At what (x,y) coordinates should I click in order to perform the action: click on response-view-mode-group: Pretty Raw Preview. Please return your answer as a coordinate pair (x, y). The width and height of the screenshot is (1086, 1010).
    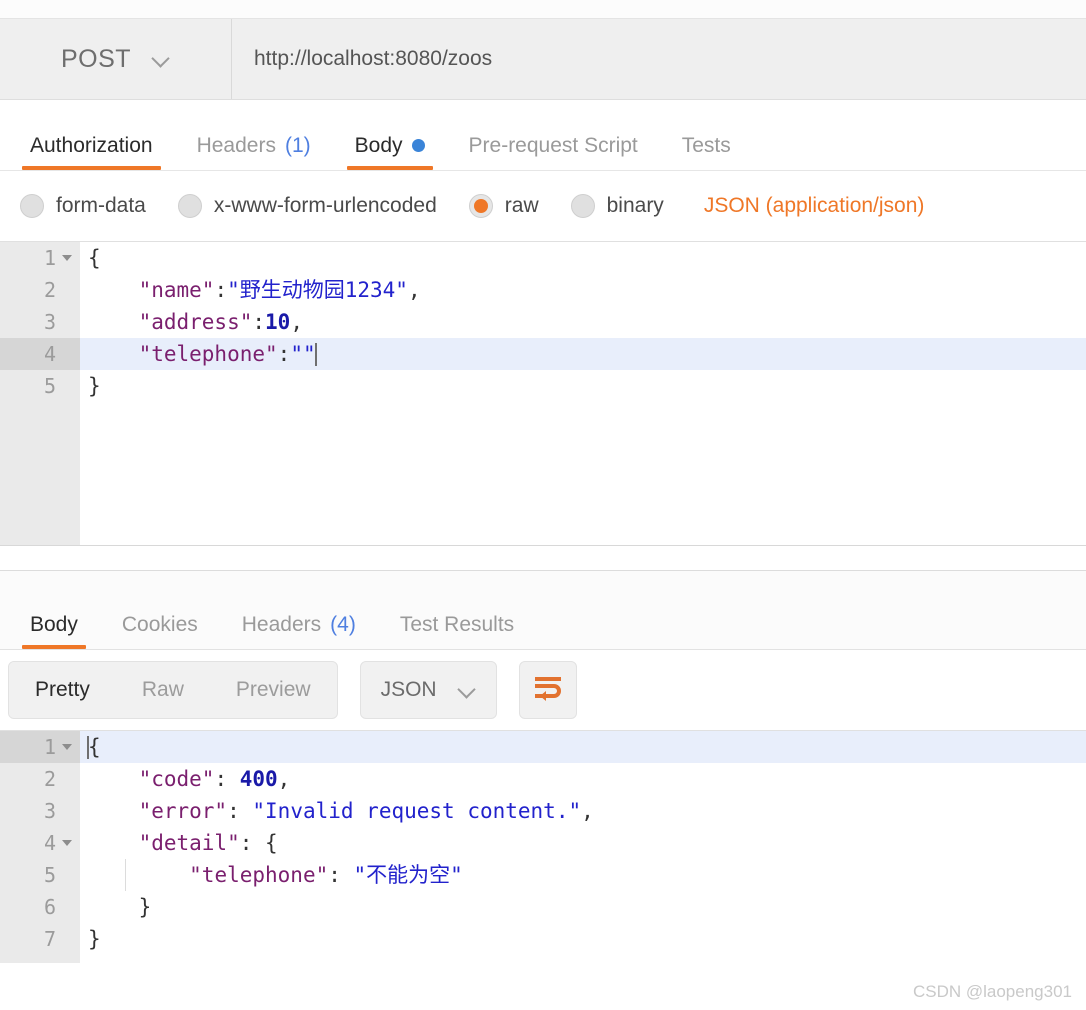
    Looking at the image, I should click on (173, 690).